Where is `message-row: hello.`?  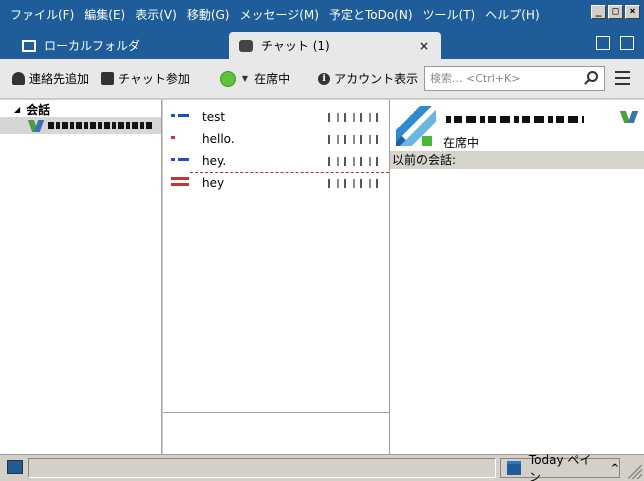 message-row: hello. is located at coordinates (276, 139).